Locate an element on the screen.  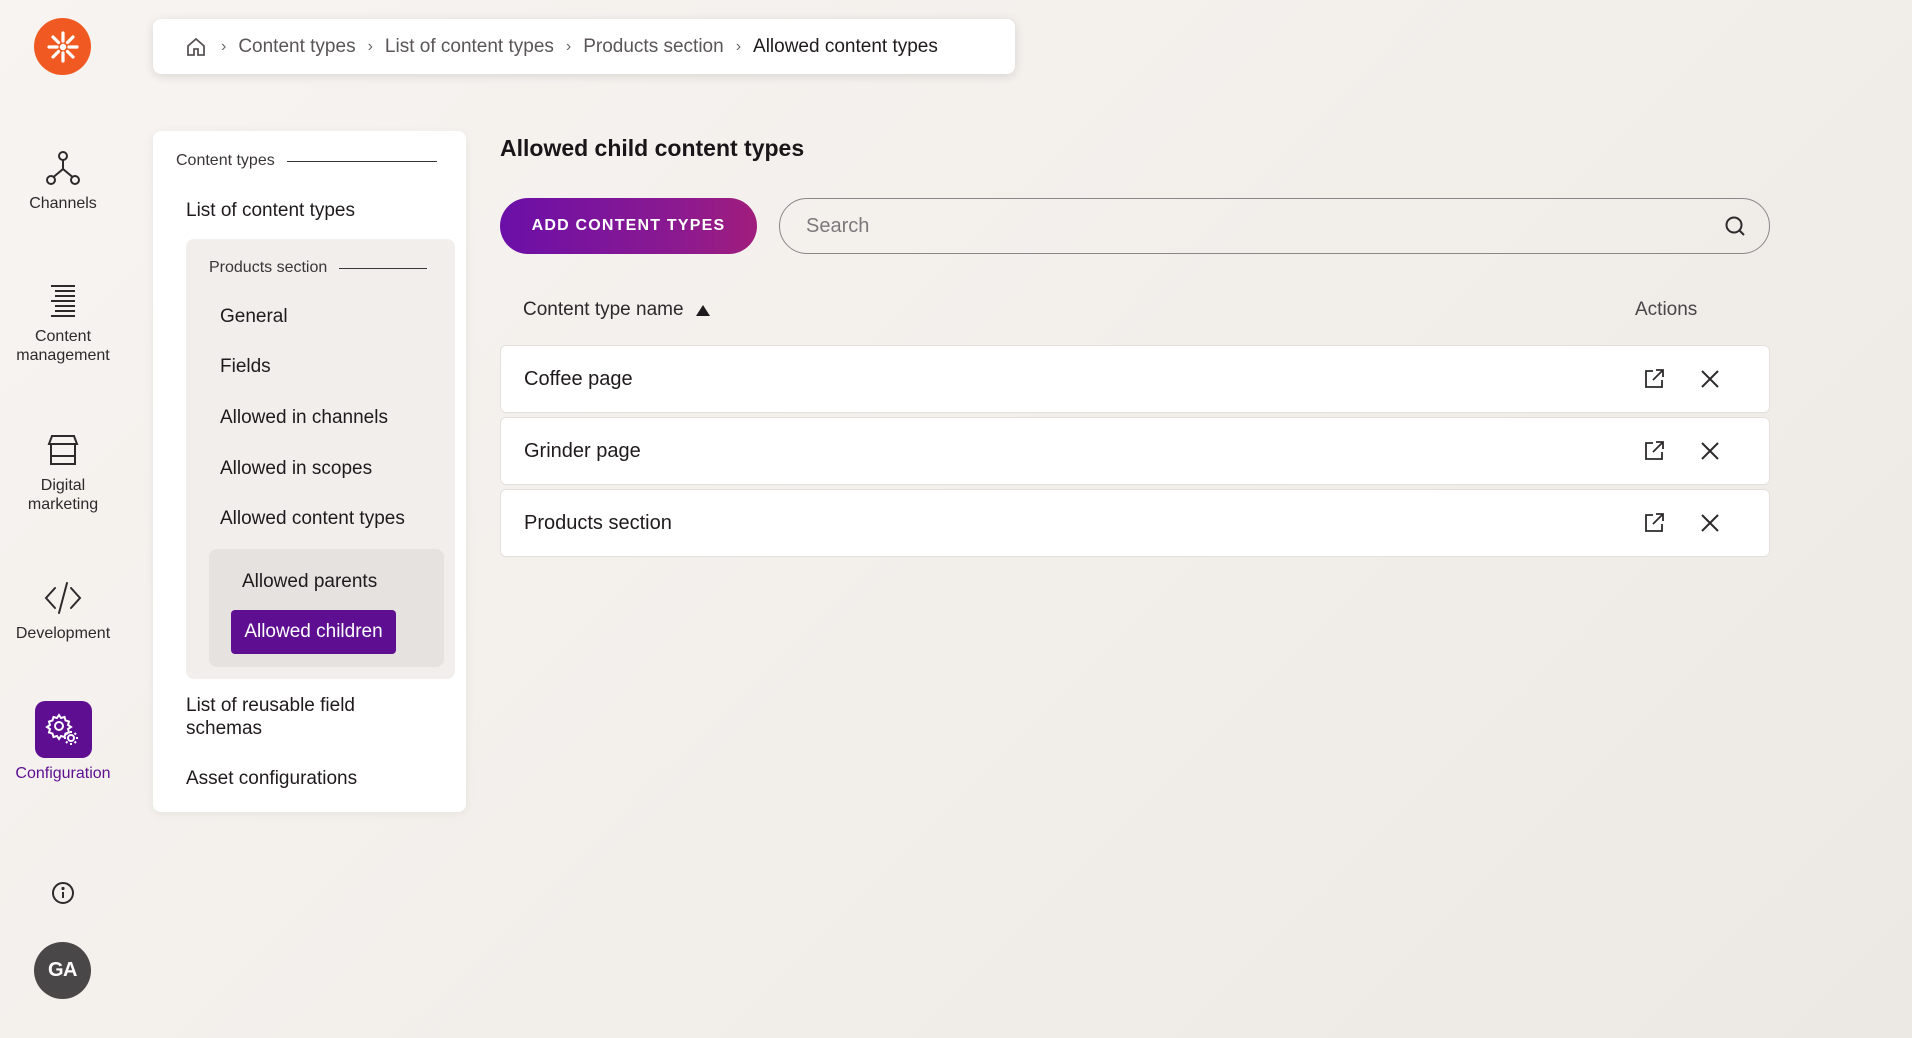
table-row: Products section is located at coordinates (1135, 523).